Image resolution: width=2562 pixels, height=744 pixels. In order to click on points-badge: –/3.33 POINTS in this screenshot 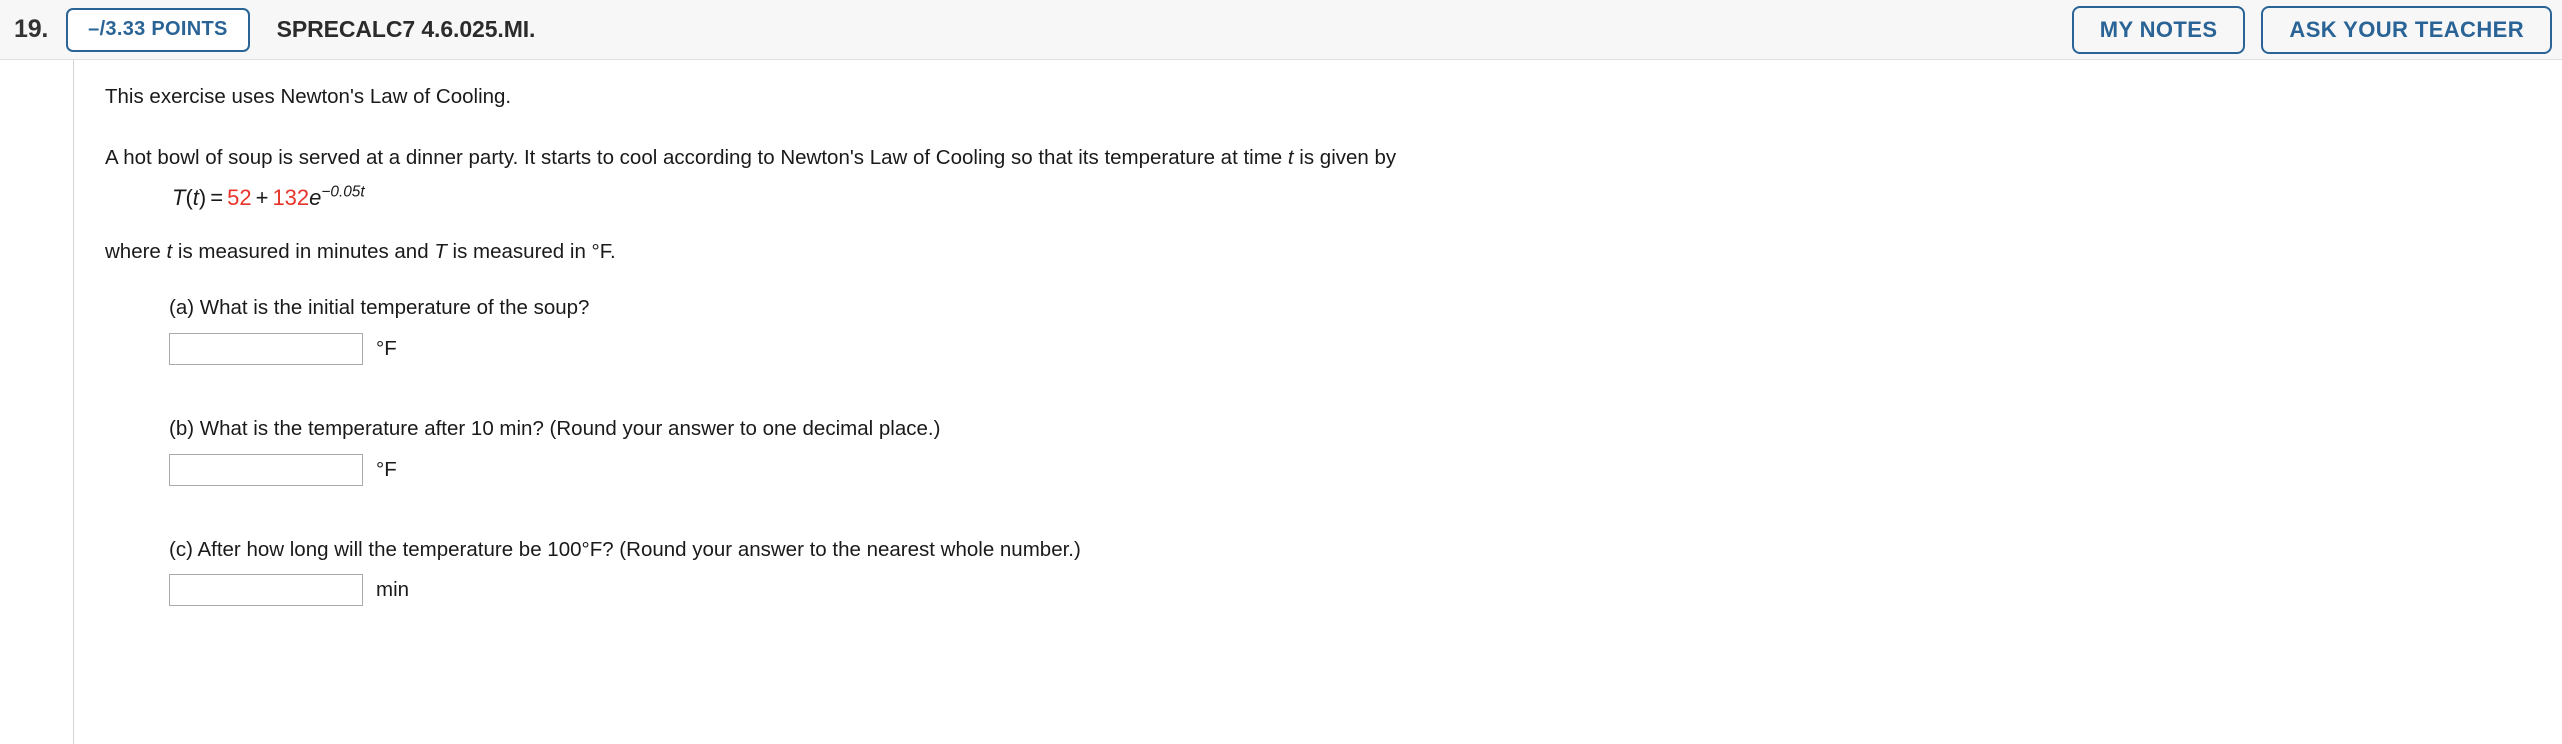, I will do `click(158, 29)`.